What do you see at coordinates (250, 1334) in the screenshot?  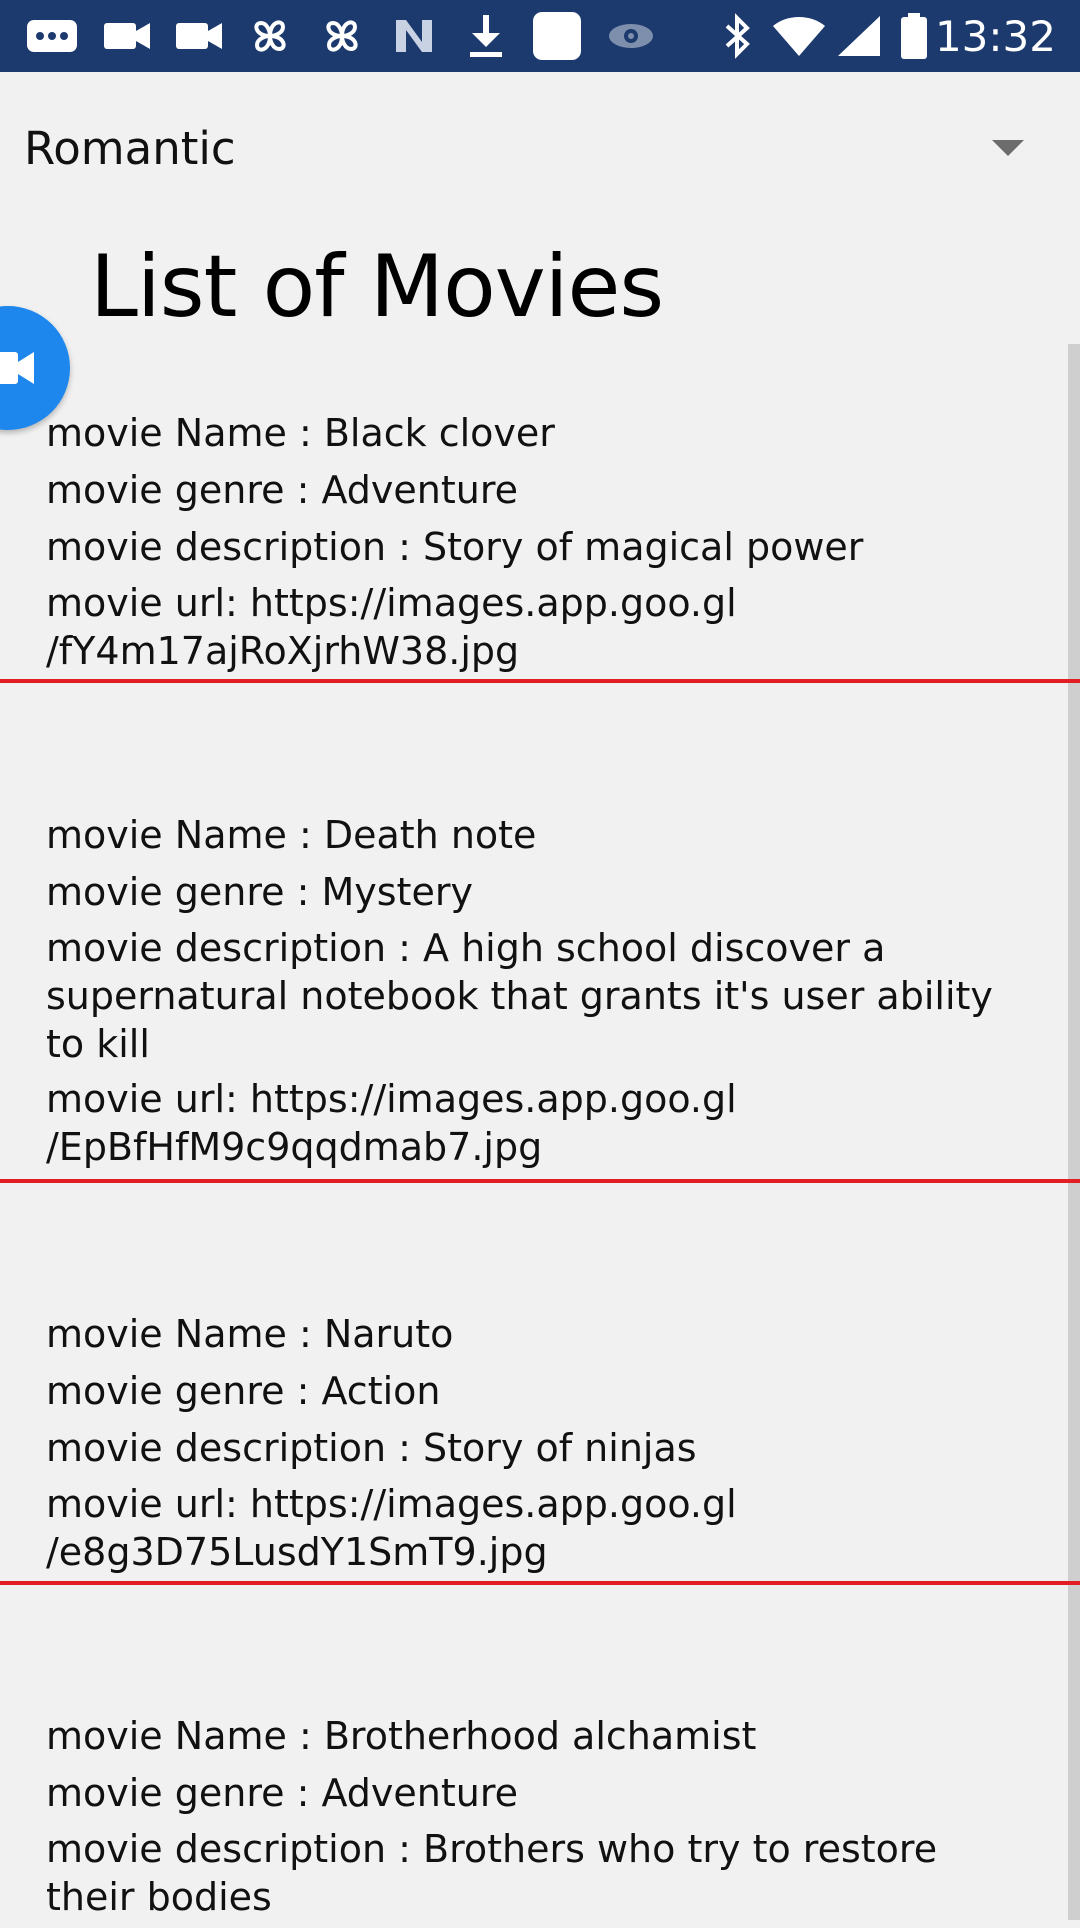 I see `movie-name: movie Name : Naruto` at bounding box center [250, 1334].